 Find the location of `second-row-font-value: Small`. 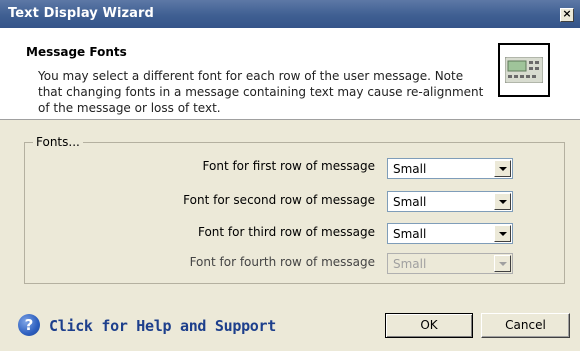

second-row-font-value: Small is located at coordinates (410, 202).